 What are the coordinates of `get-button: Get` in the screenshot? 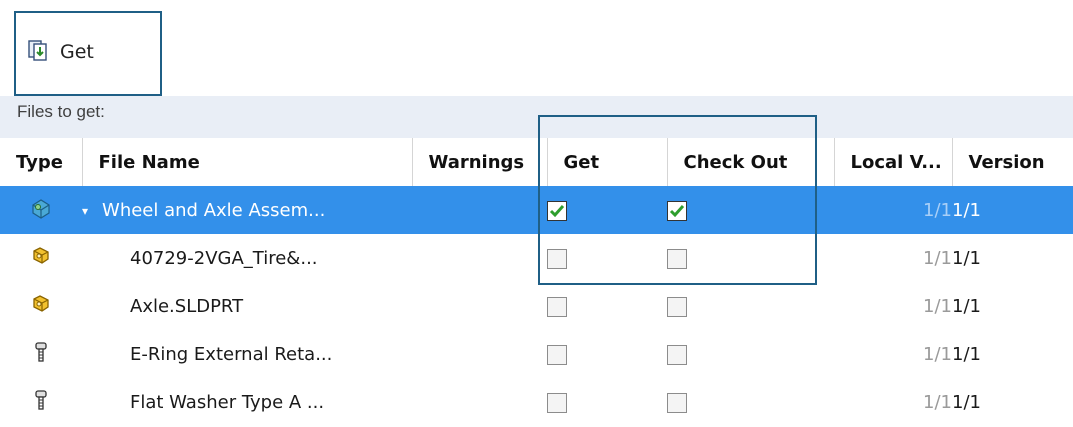 It's located at (61, 52).